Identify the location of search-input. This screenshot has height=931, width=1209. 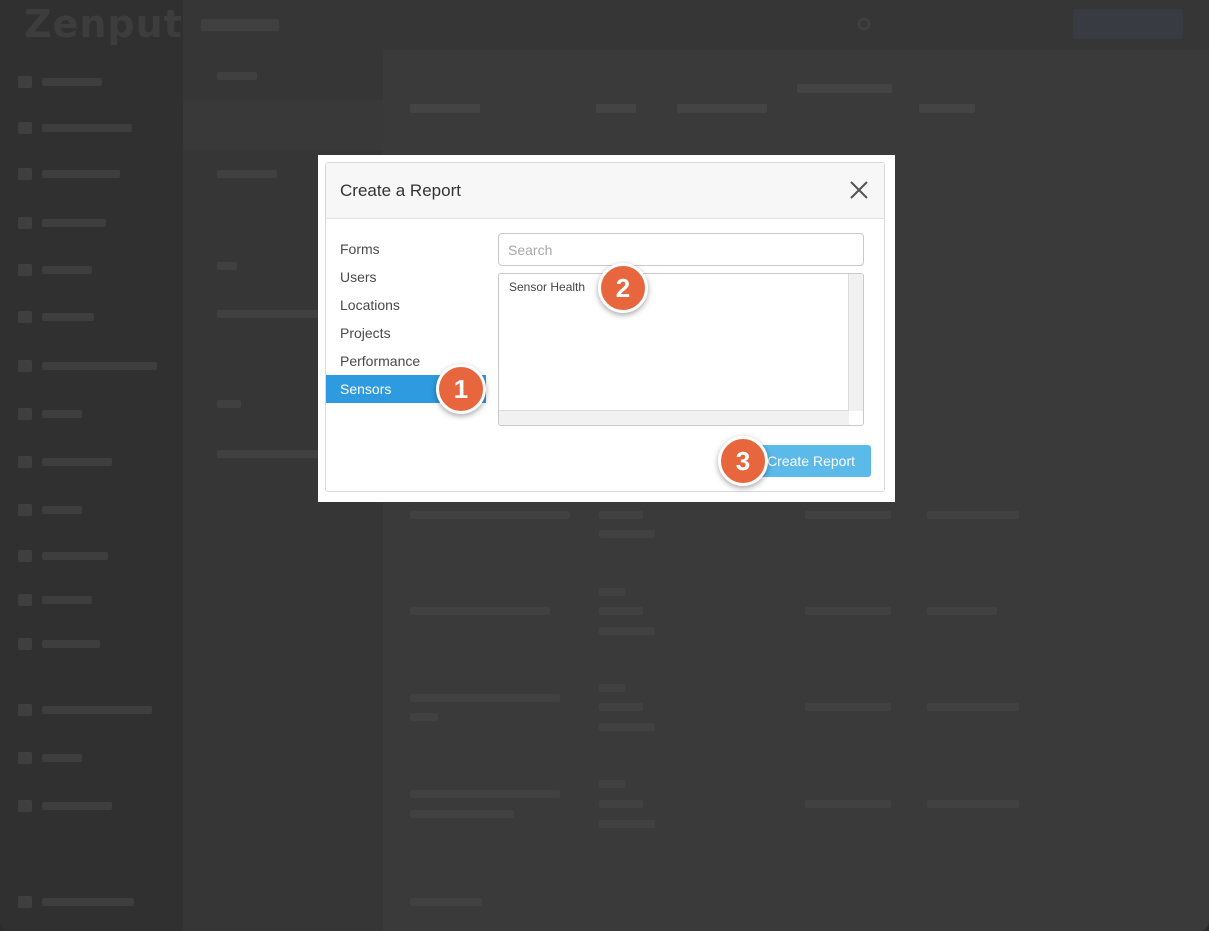
(681, 249).